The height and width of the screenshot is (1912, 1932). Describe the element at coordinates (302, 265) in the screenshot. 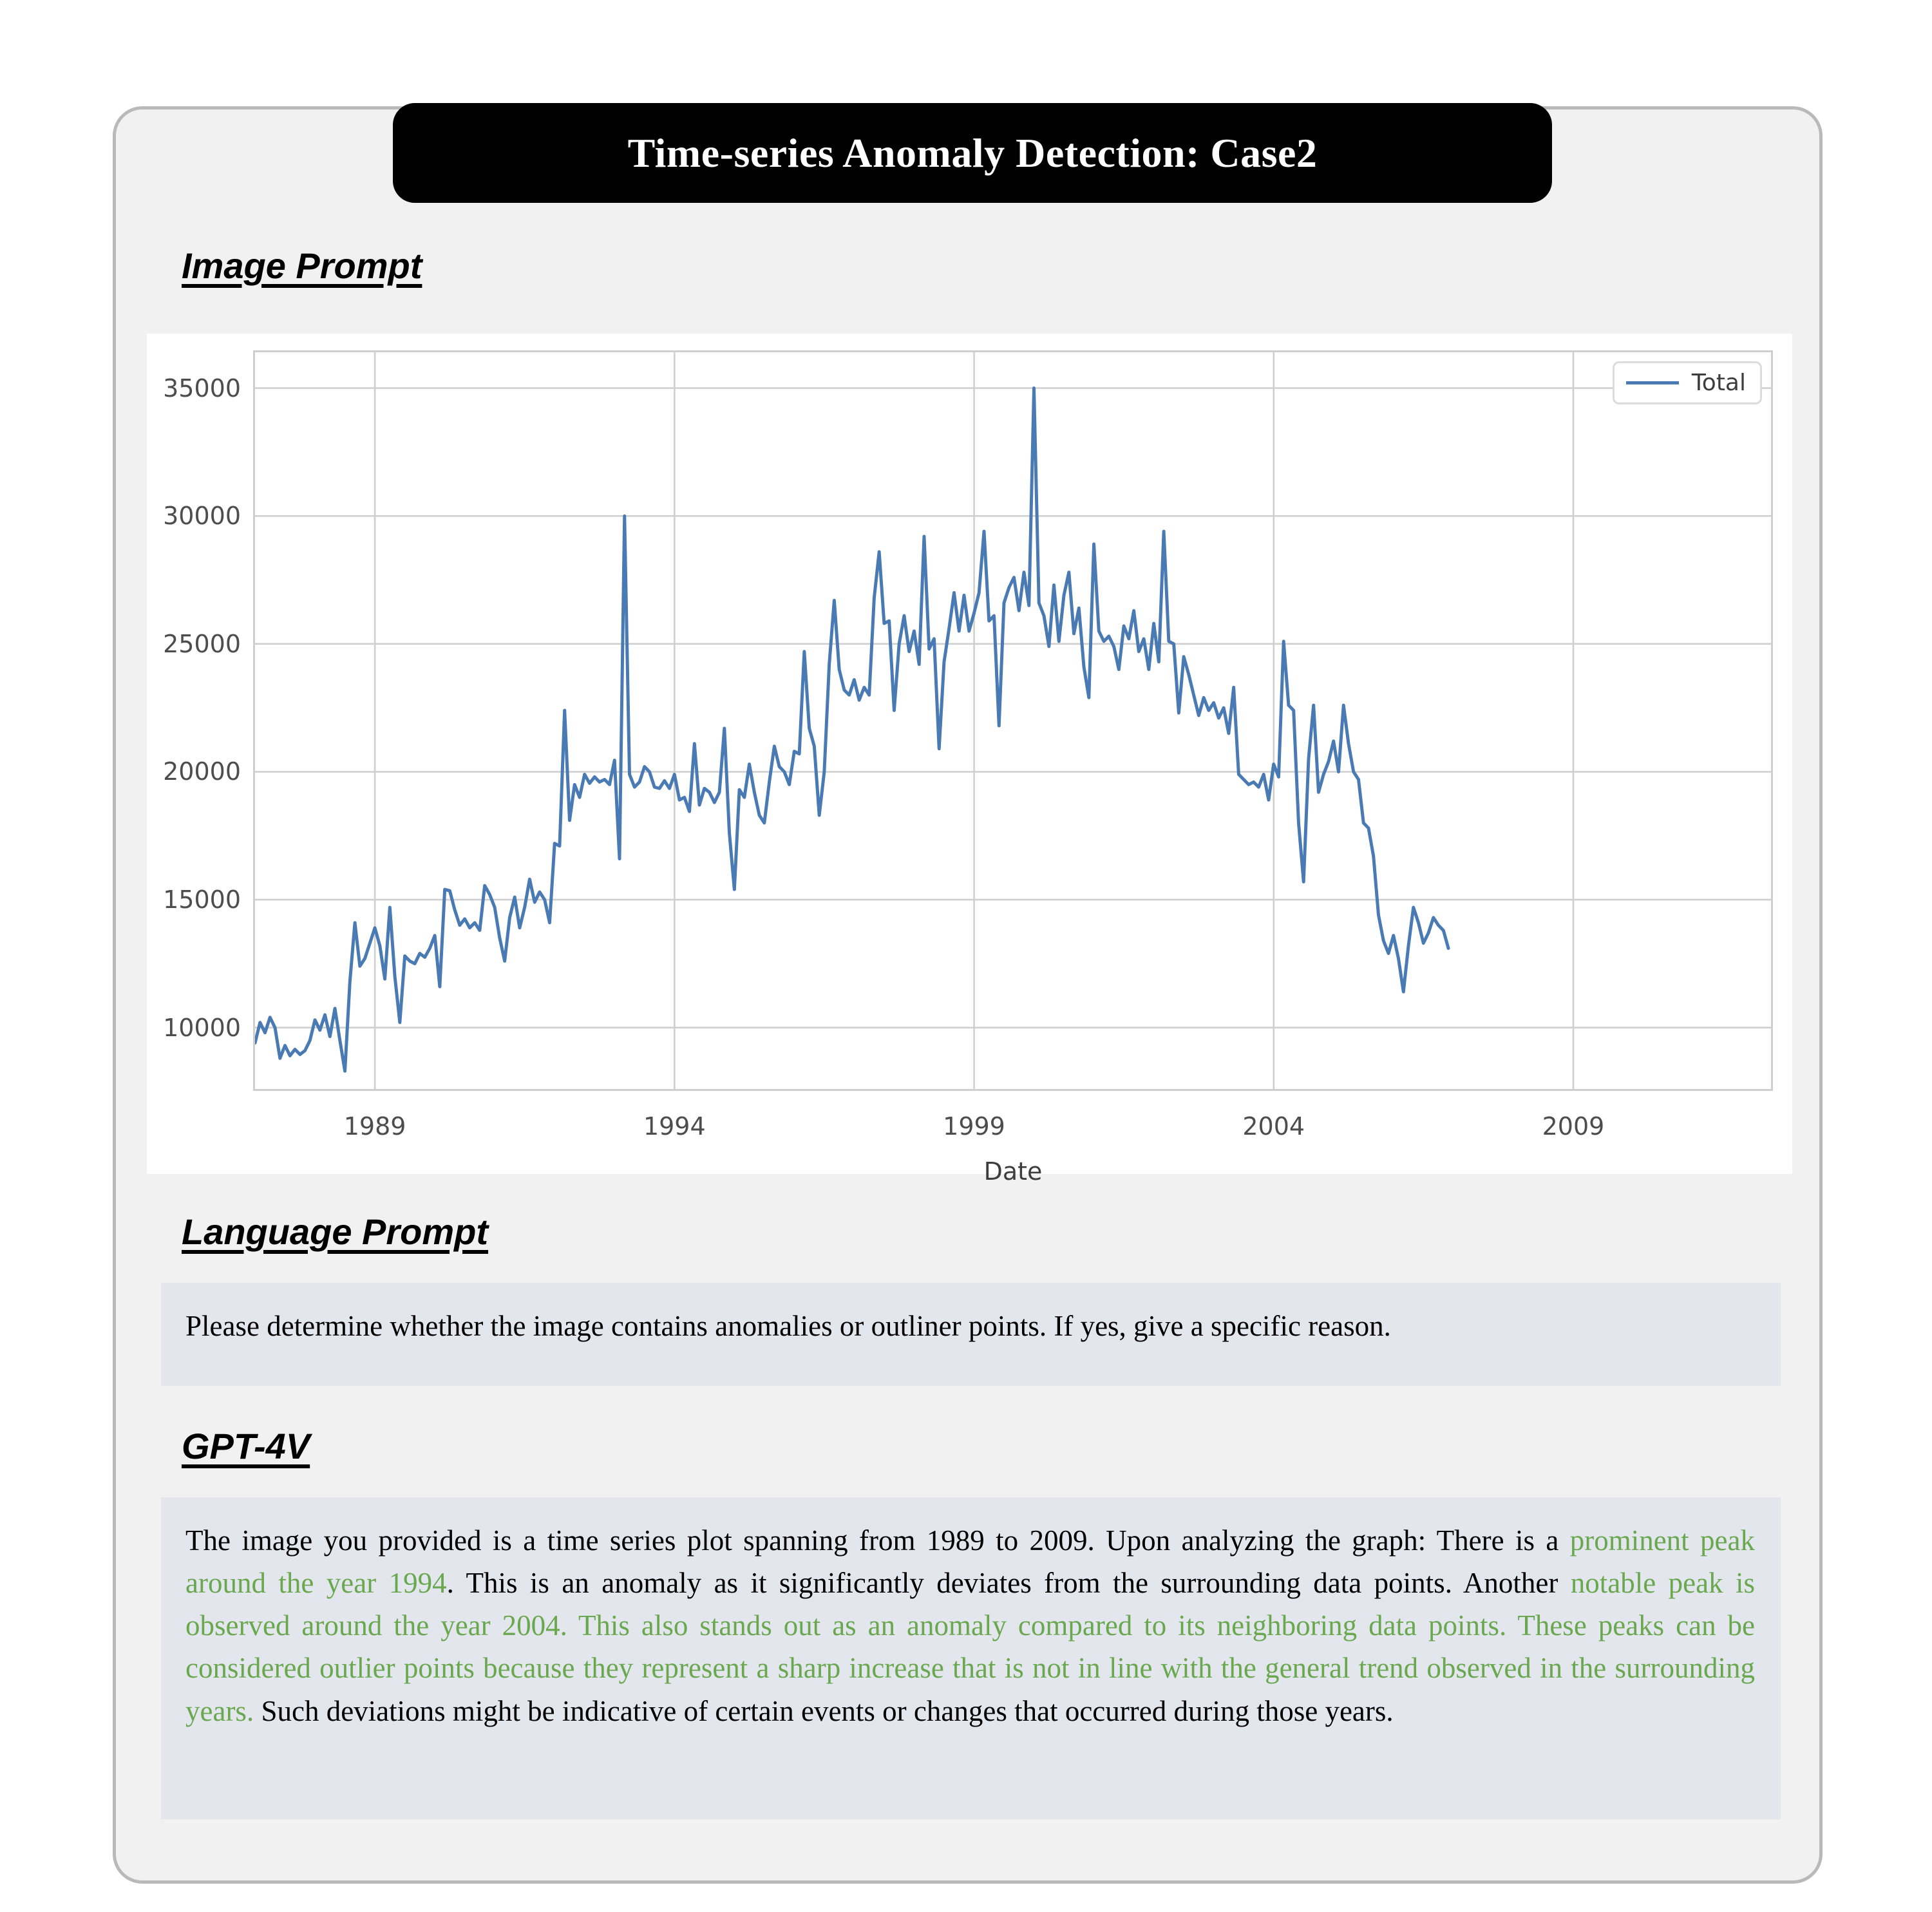

I see `section-heading-image-prompt: Image Prompt` at that location.